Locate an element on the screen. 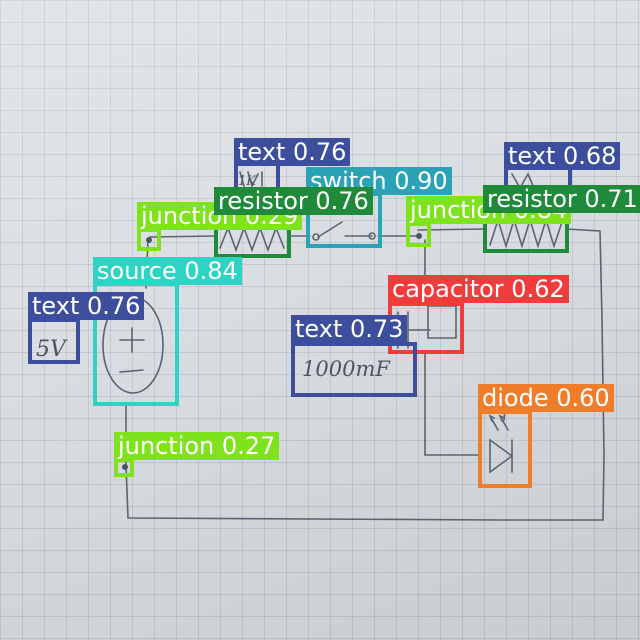 The height and width of the screenshot is (640, 640). detection-label-resistor: resistor 0.76 is located at coordinates (293, 201).